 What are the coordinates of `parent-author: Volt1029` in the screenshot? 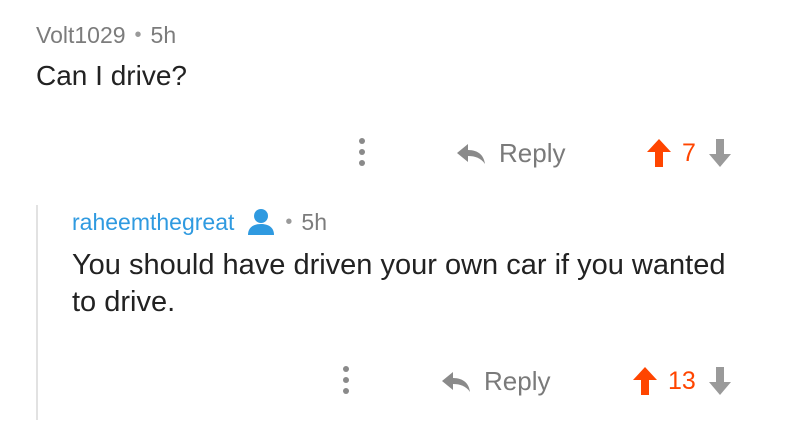 It's located at (81, 35).